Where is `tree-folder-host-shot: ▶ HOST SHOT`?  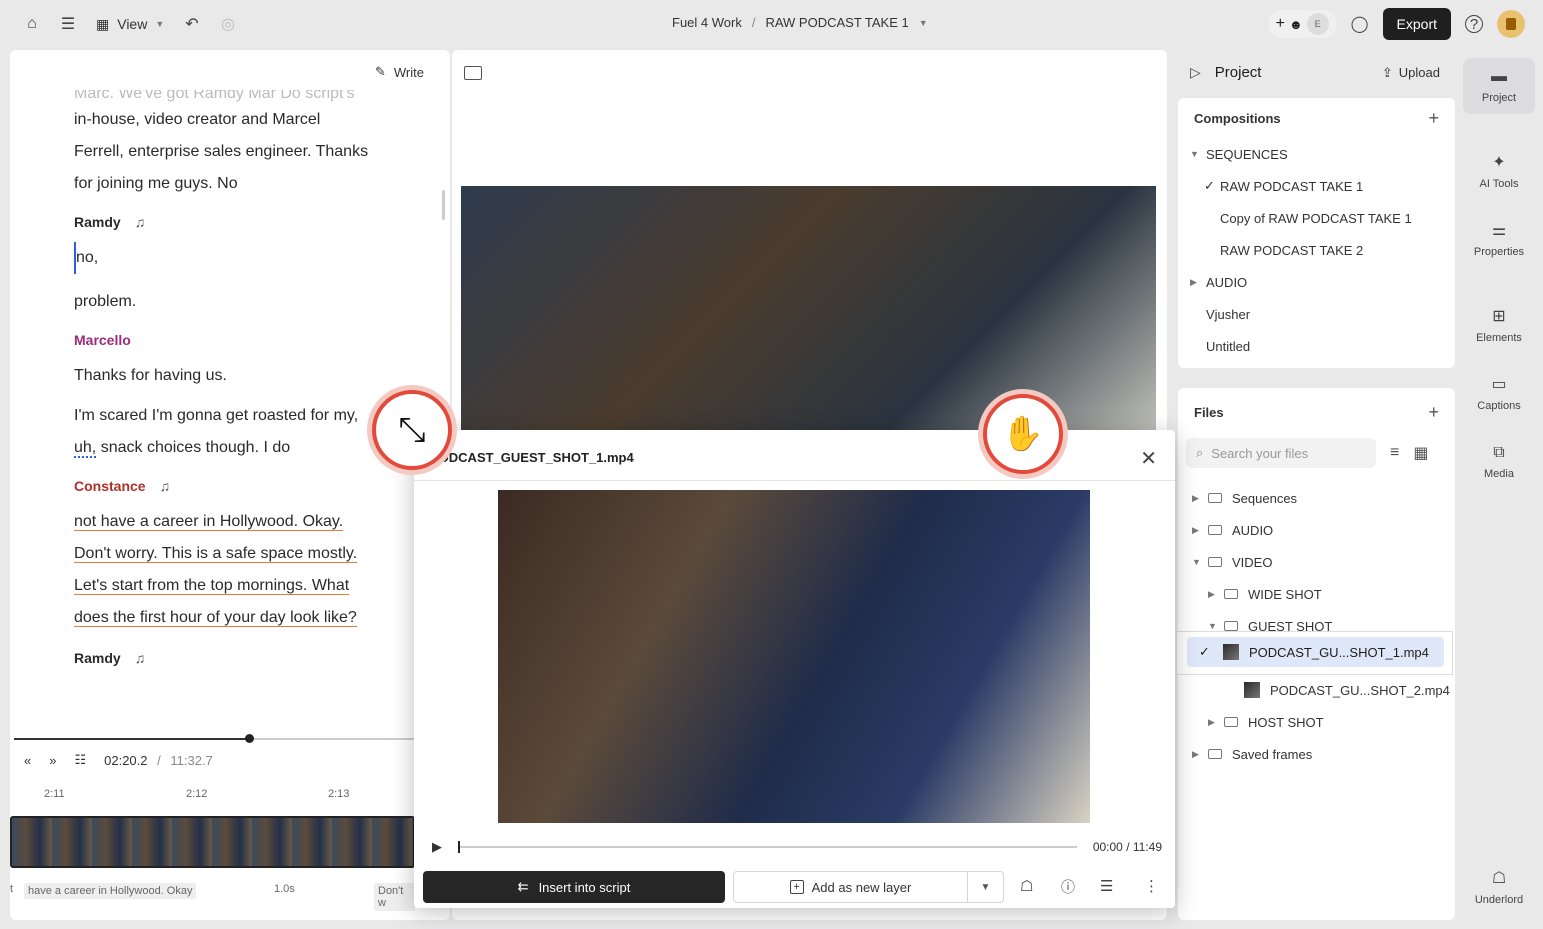 tree-folder-host-shot: ▶ HOST SHOT is located at coordinates (1316, 722).